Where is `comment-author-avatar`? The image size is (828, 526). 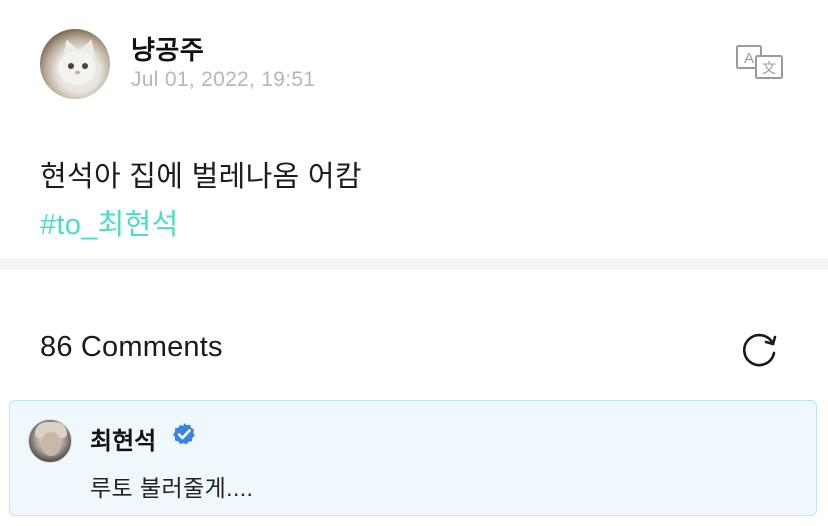
comment-author-avatar is located at coordinates (50, 441).